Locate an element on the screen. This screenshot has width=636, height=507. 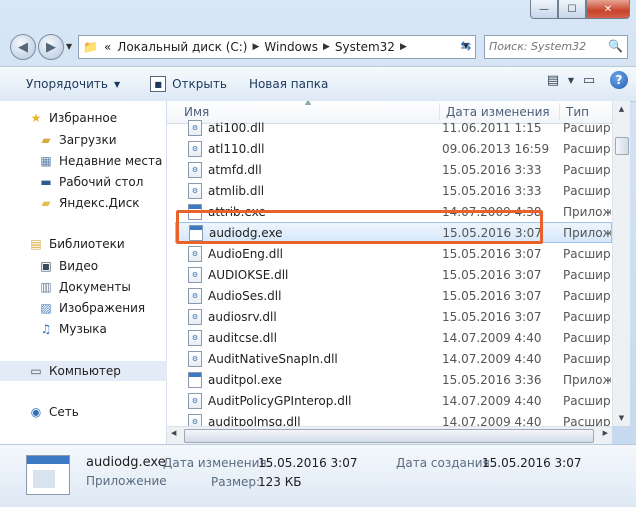
horizontal-scroll-thumb is located at coordinates (389, 436).